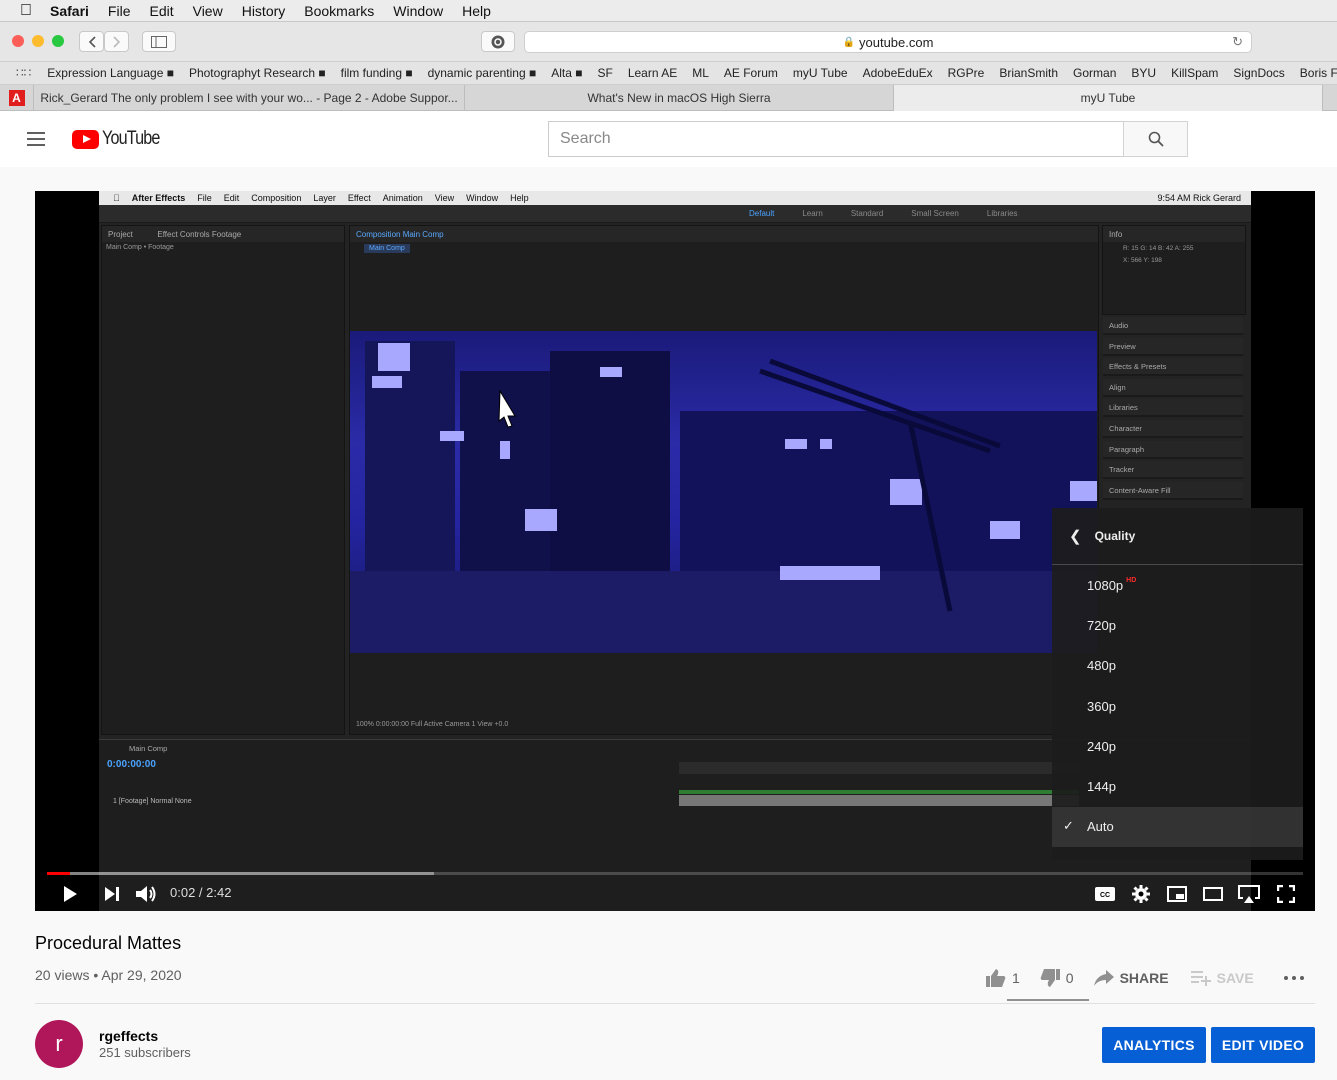  I want to click on favorite-link: AE Forum, so click(751, 73).